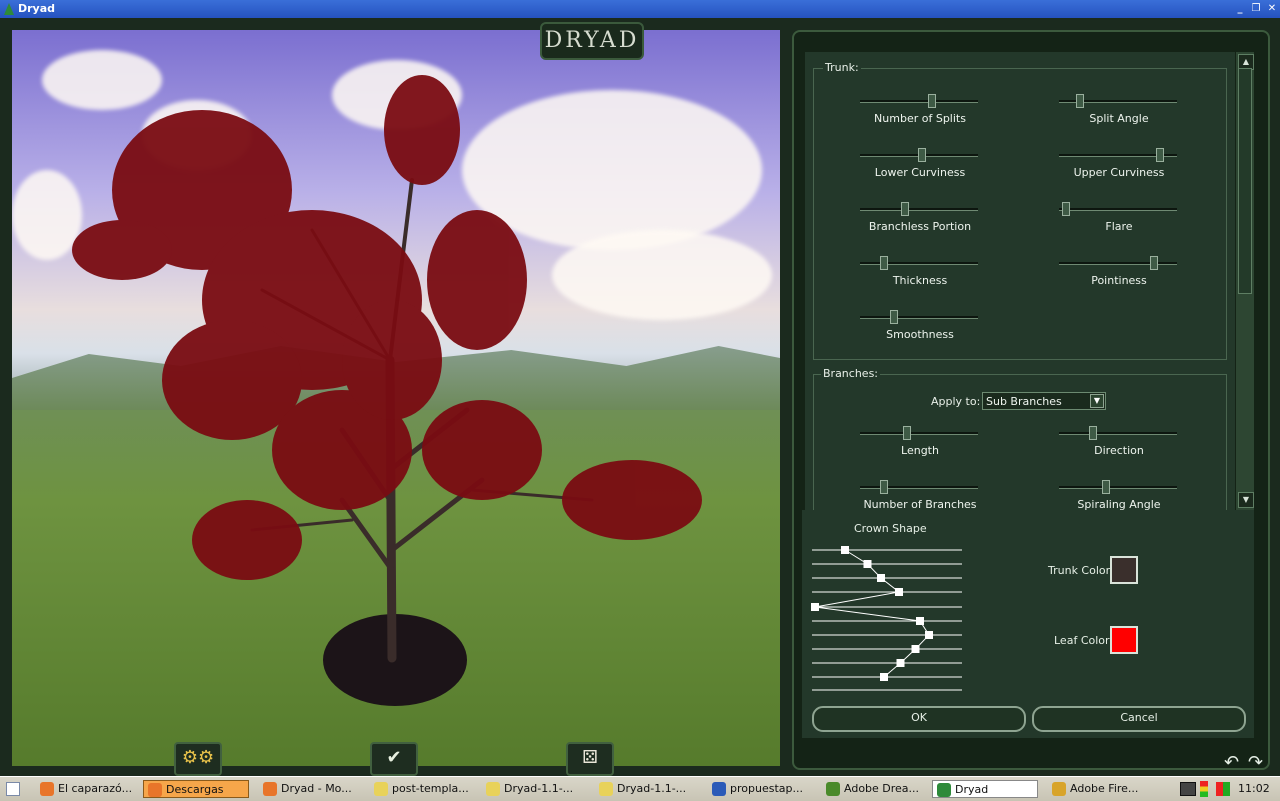  I want to click on tray-app-icon, so click(1223, 789).